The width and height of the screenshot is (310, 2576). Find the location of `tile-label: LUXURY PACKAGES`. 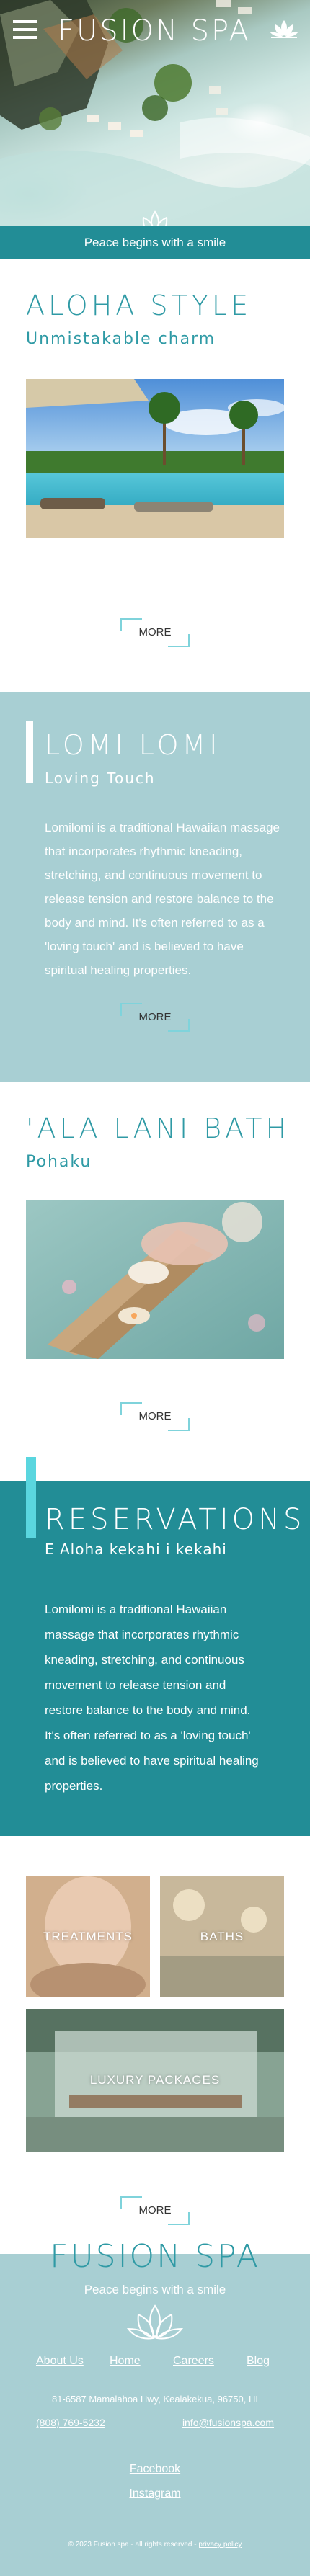

tile-label: LUXURY PACKAGES is located at coordinates (155, 2080).